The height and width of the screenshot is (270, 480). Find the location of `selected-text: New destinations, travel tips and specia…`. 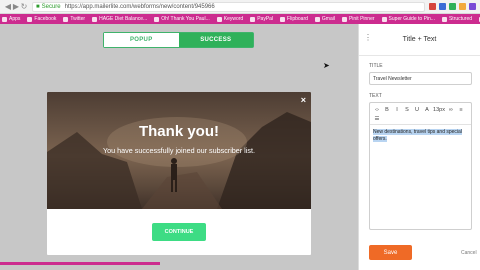

selected-text: New destinations, travel tips and specia… is located at coordinates (417, 135).